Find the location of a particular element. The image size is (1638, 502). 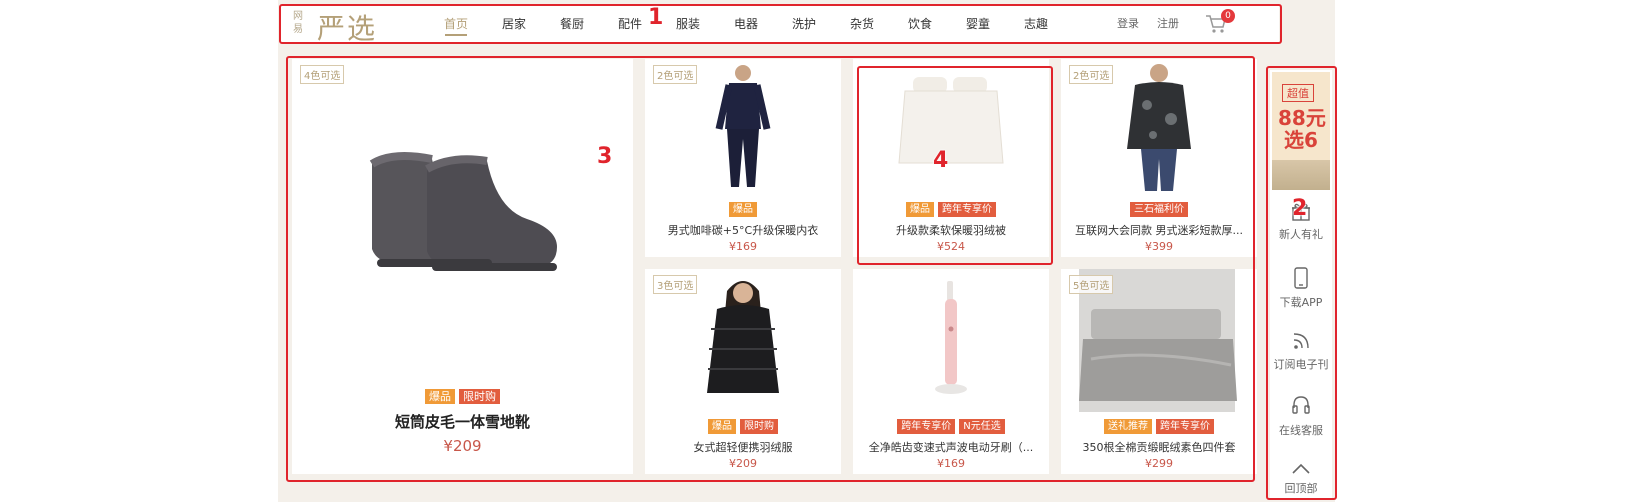

sidebar-item-label: 新人有礼 is located at coordinates (1301, 234).